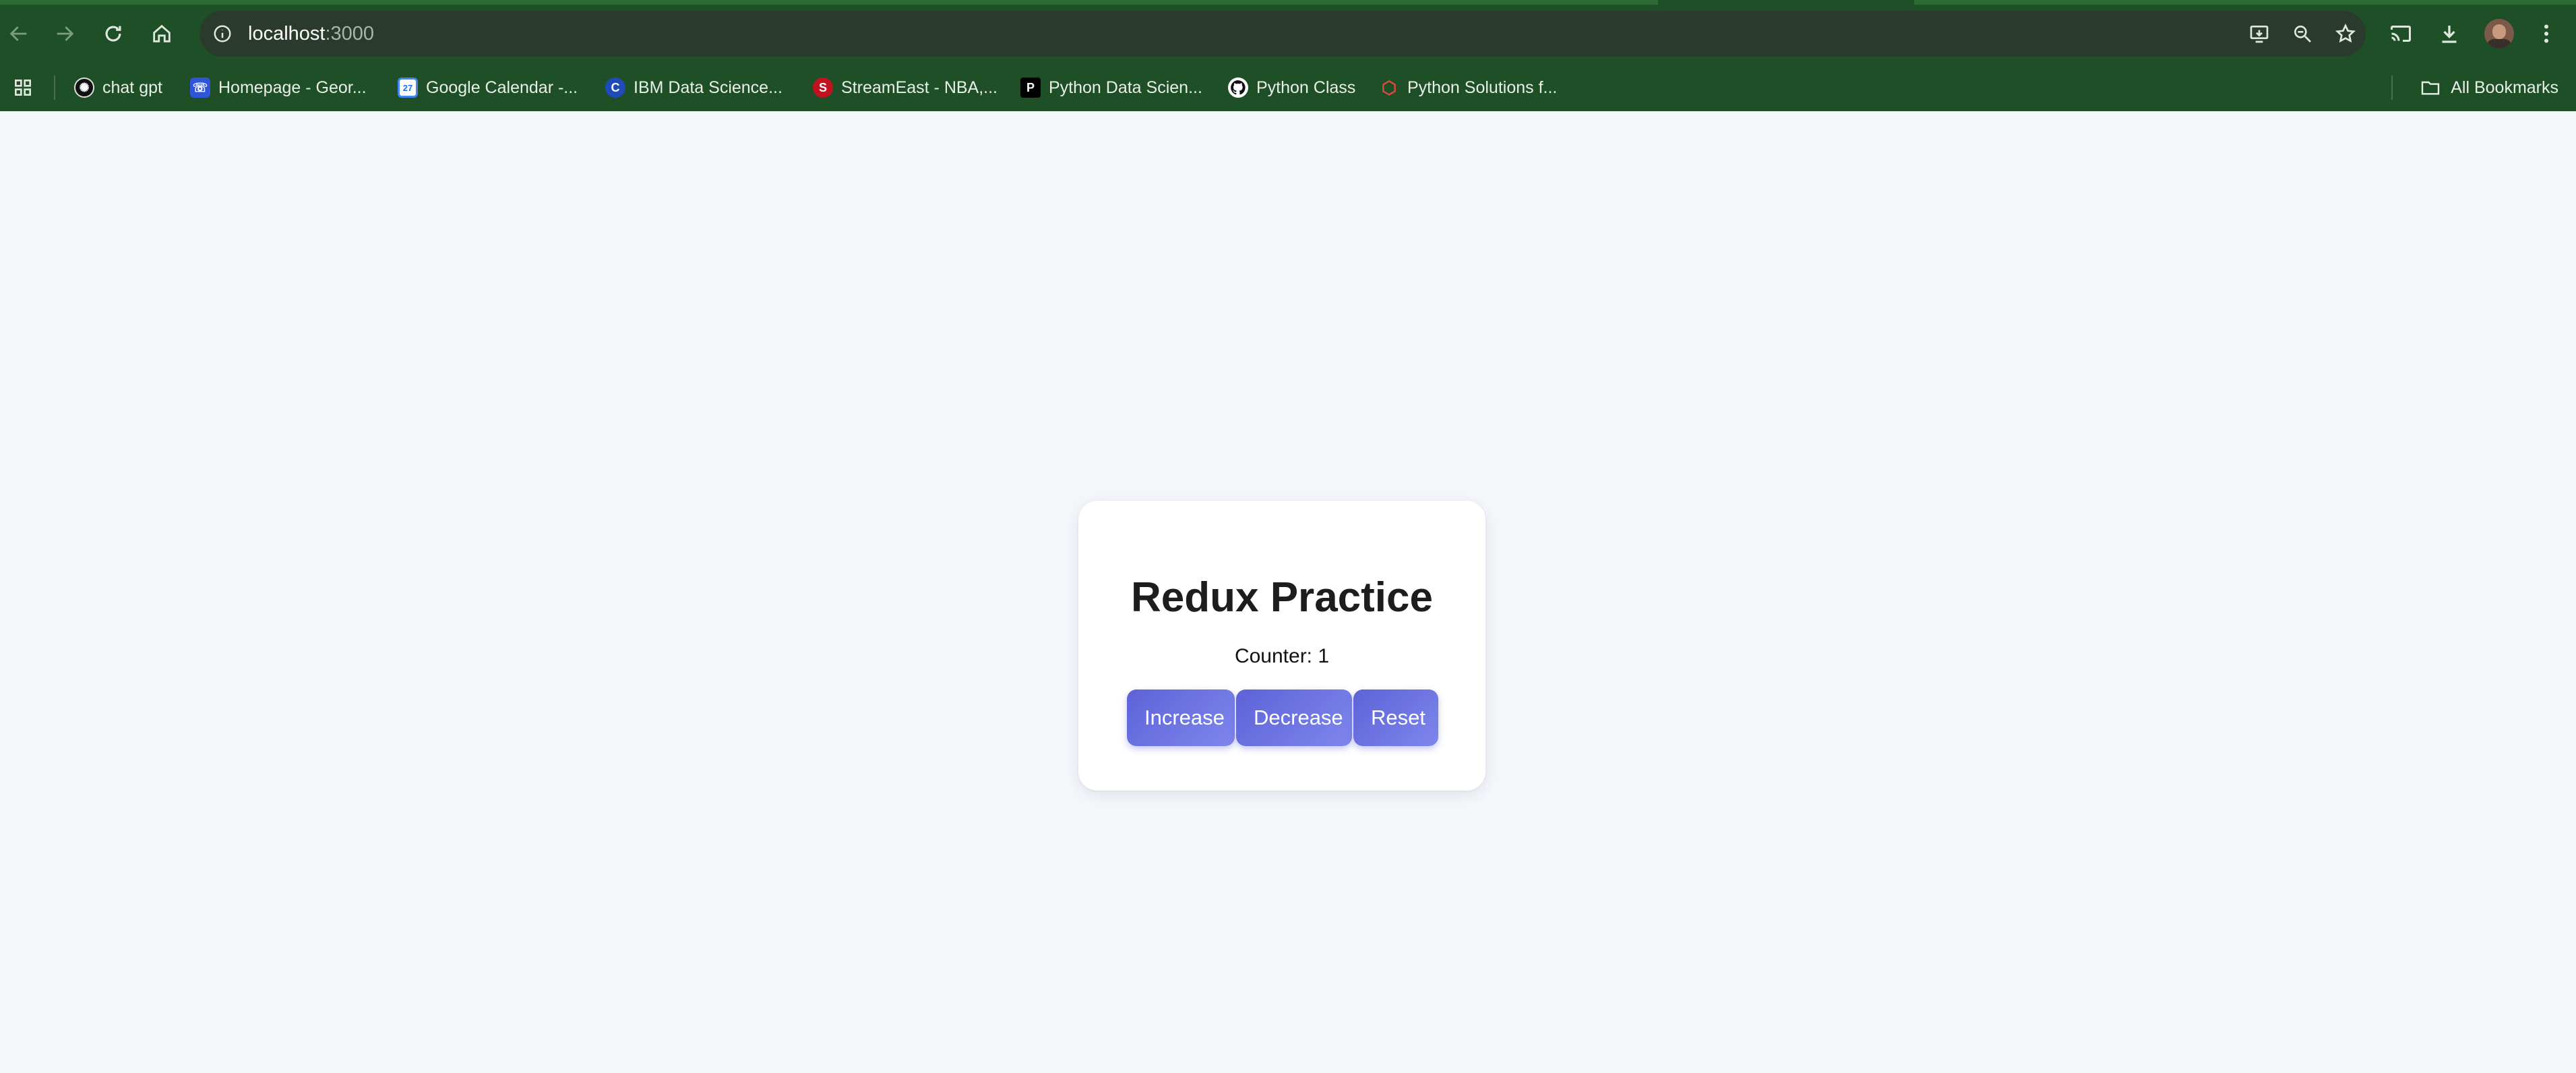 Image resolution: width=2576 pixels, height=1073 pixels. What do you see at coordinates (1181, 717) in the screenshot?
I see `increase-button: Increase` at bounding box center [1181, 717].